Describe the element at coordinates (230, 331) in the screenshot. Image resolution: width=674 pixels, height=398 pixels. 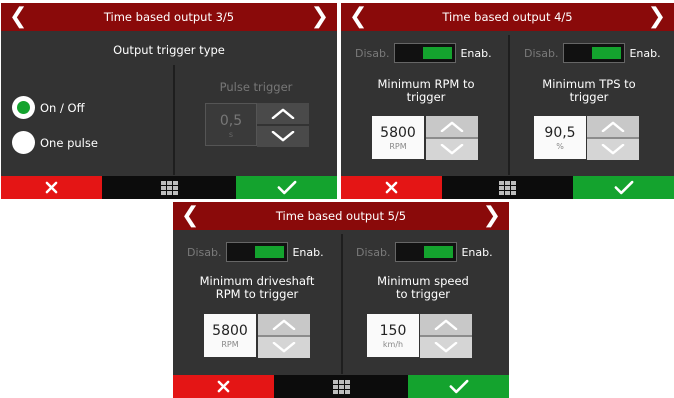
I see `driveshaft-value: 5800` at that location.